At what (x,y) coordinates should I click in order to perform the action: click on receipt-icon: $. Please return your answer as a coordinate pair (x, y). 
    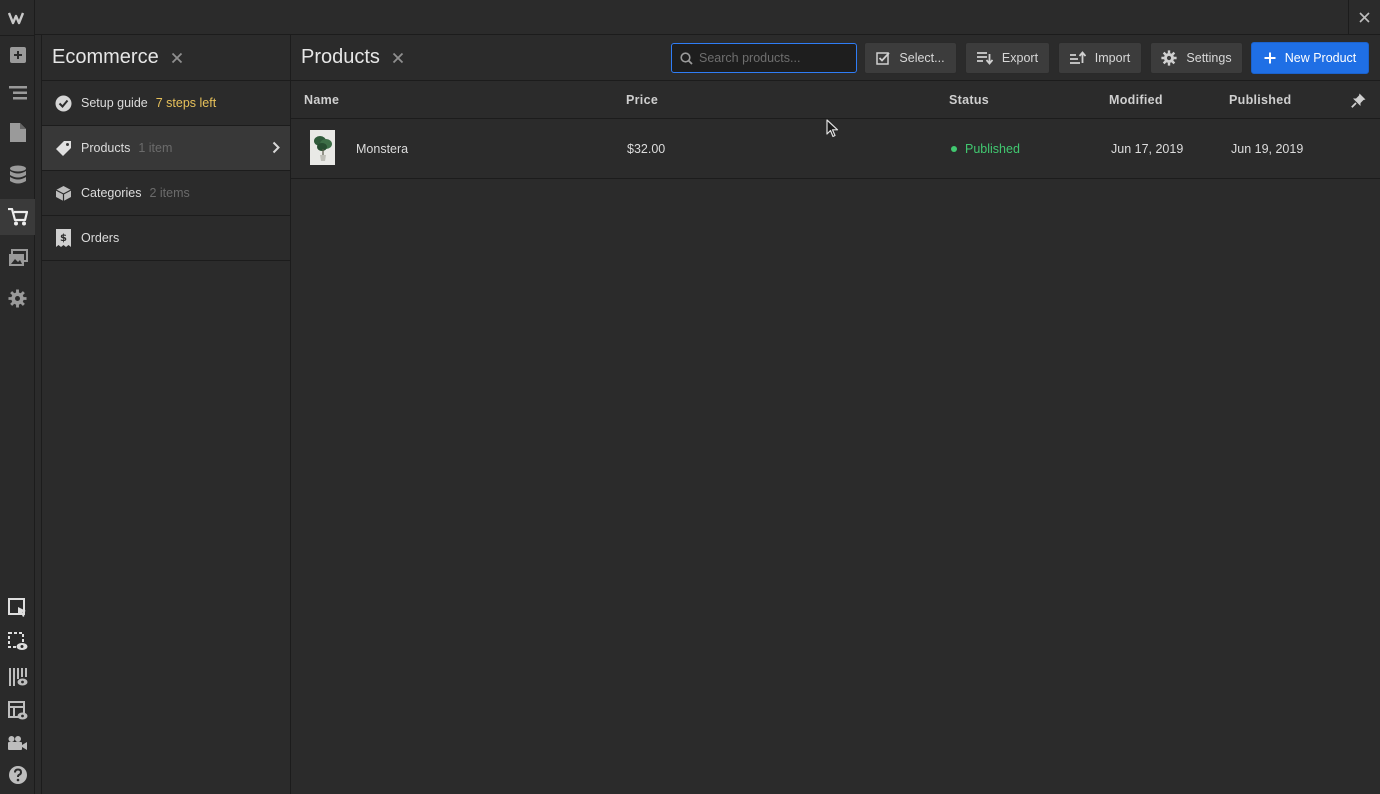
    Looking at the image, I should click on (63, 238).